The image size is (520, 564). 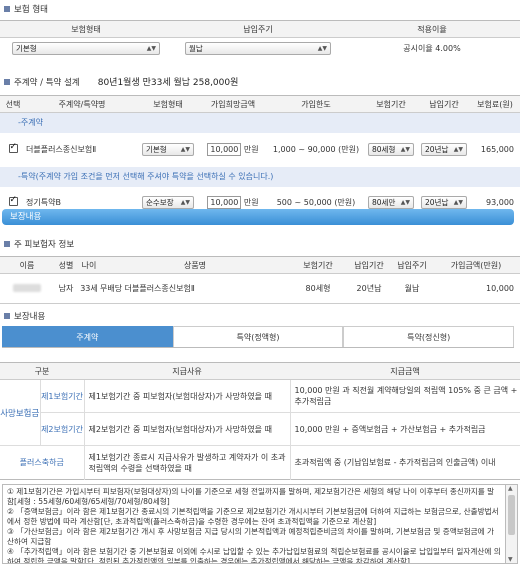 I want to click on notes-scrollbar: ▲ ▼, so click(x=512, y=524).